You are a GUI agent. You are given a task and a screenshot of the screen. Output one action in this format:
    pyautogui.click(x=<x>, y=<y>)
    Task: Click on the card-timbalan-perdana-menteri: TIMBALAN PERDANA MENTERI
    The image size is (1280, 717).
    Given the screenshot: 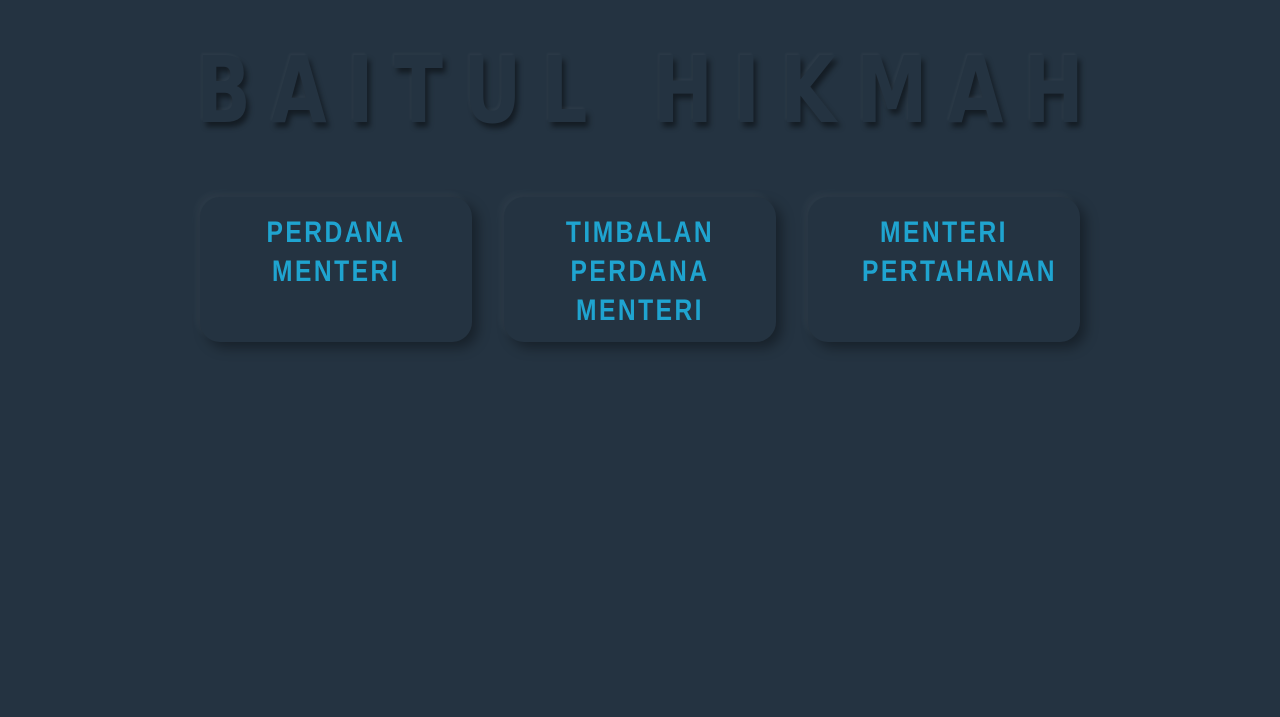 What is the action you would take?
    pyautogui.click(x=640, y=269)
    